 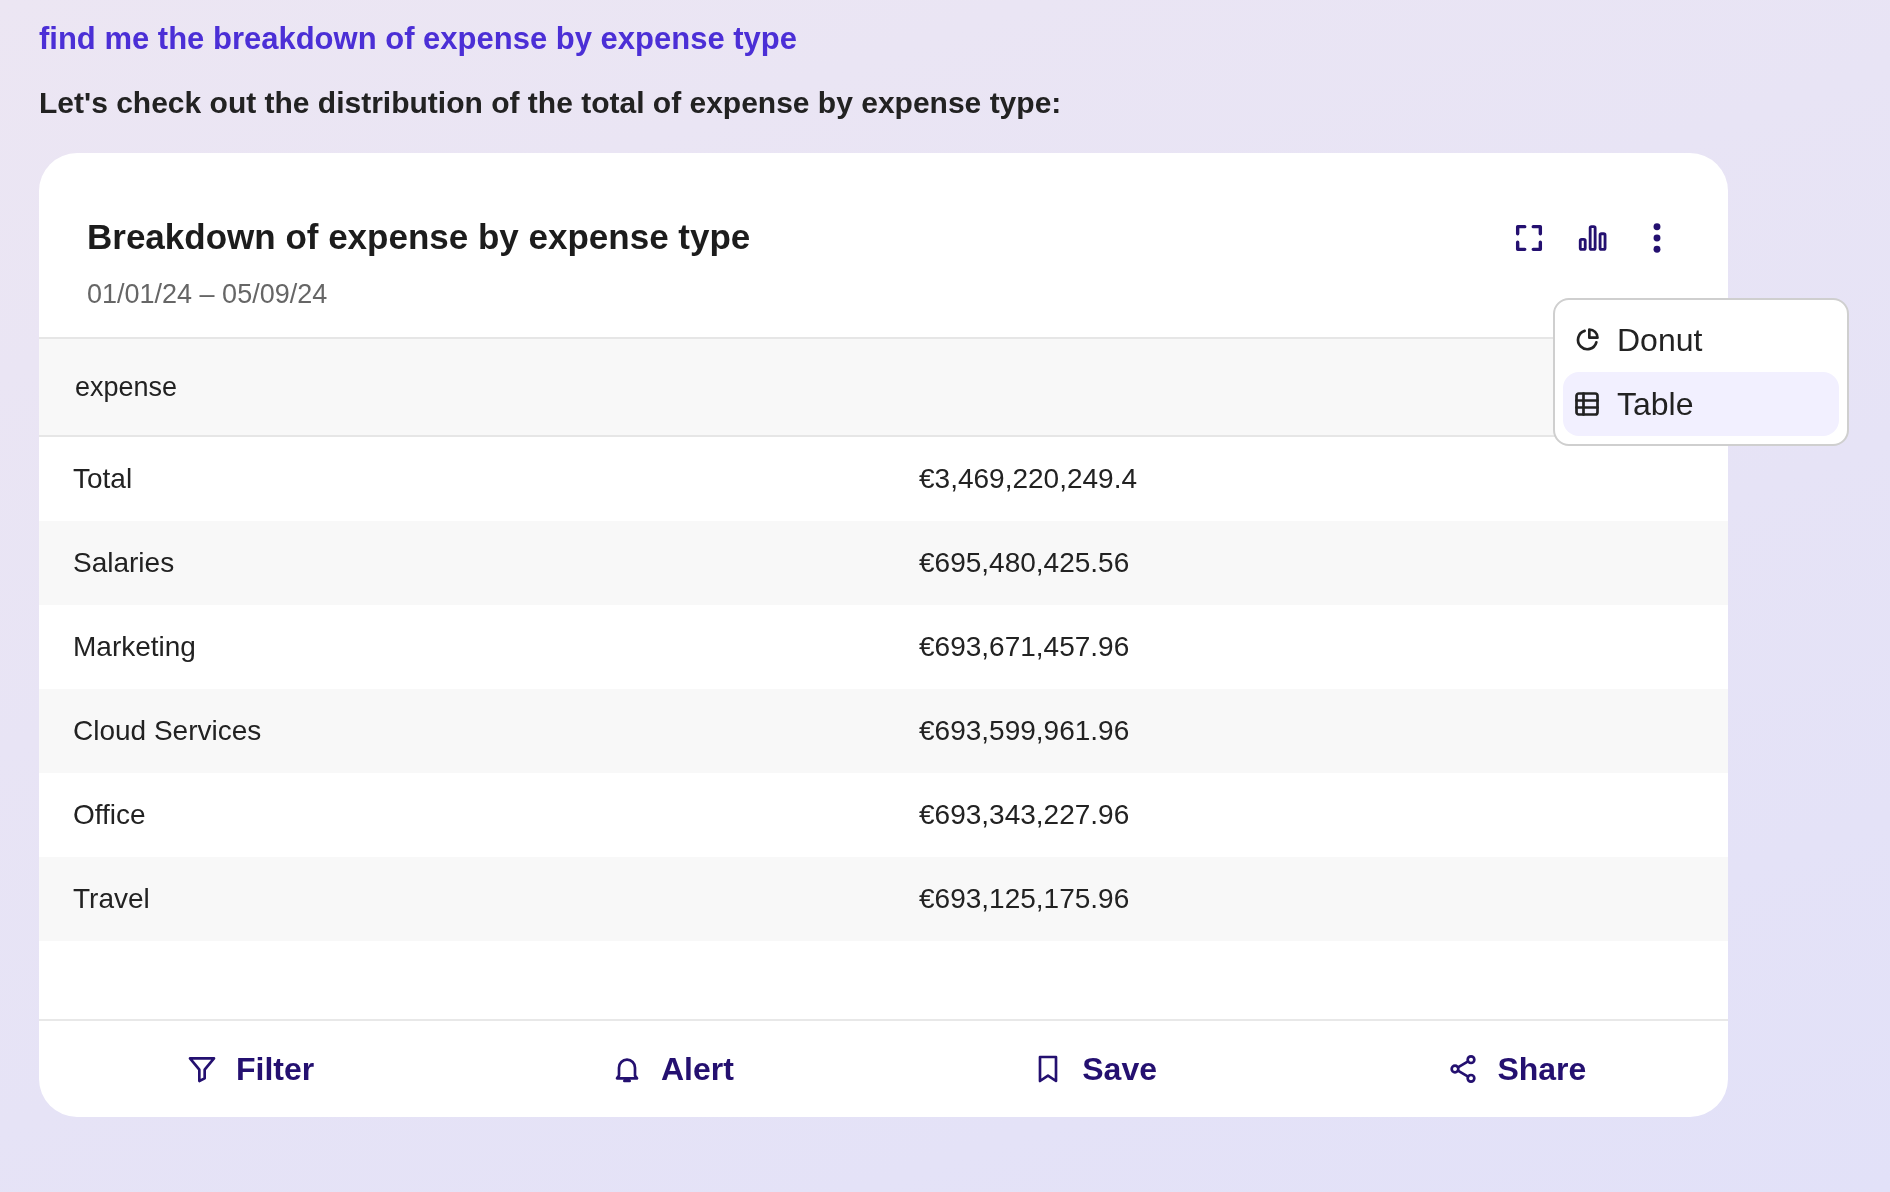 I want to click on table-icon, so click(x=1587, y=404).